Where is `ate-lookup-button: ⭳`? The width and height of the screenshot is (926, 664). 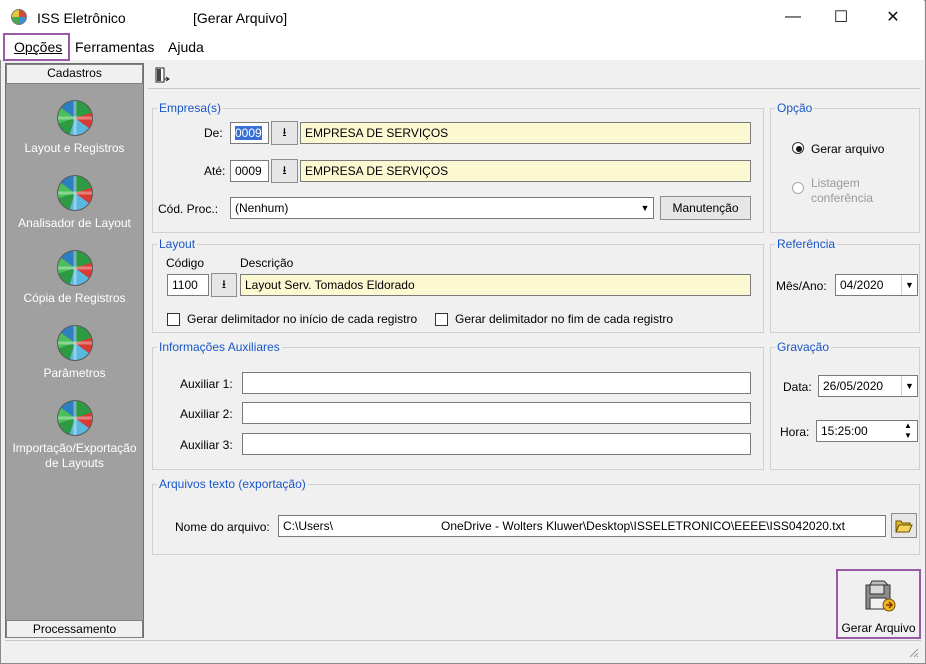 ate-lookup-button: ⭳ is located at coordinates (284, 171).